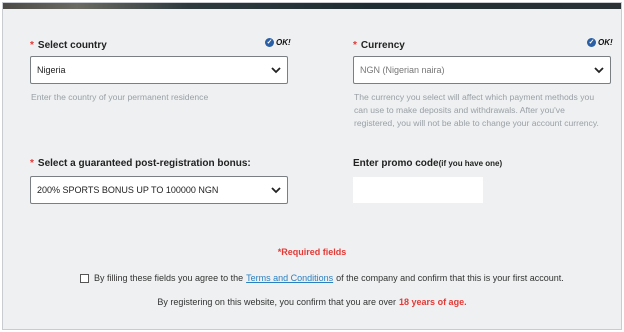  Describe the element at coordinates (428, 163) in the screenshot. I see `promo-code-label: Enter promo code(if you have one)` at that location.